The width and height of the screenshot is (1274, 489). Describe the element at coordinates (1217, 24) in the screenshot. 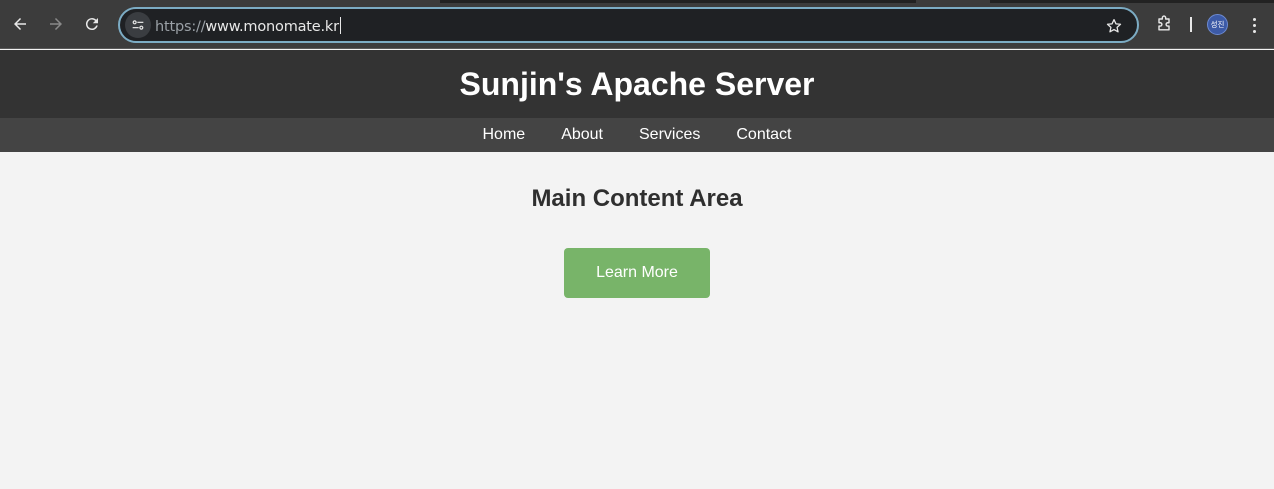

I see `profile-avatar: 성진` at that location.